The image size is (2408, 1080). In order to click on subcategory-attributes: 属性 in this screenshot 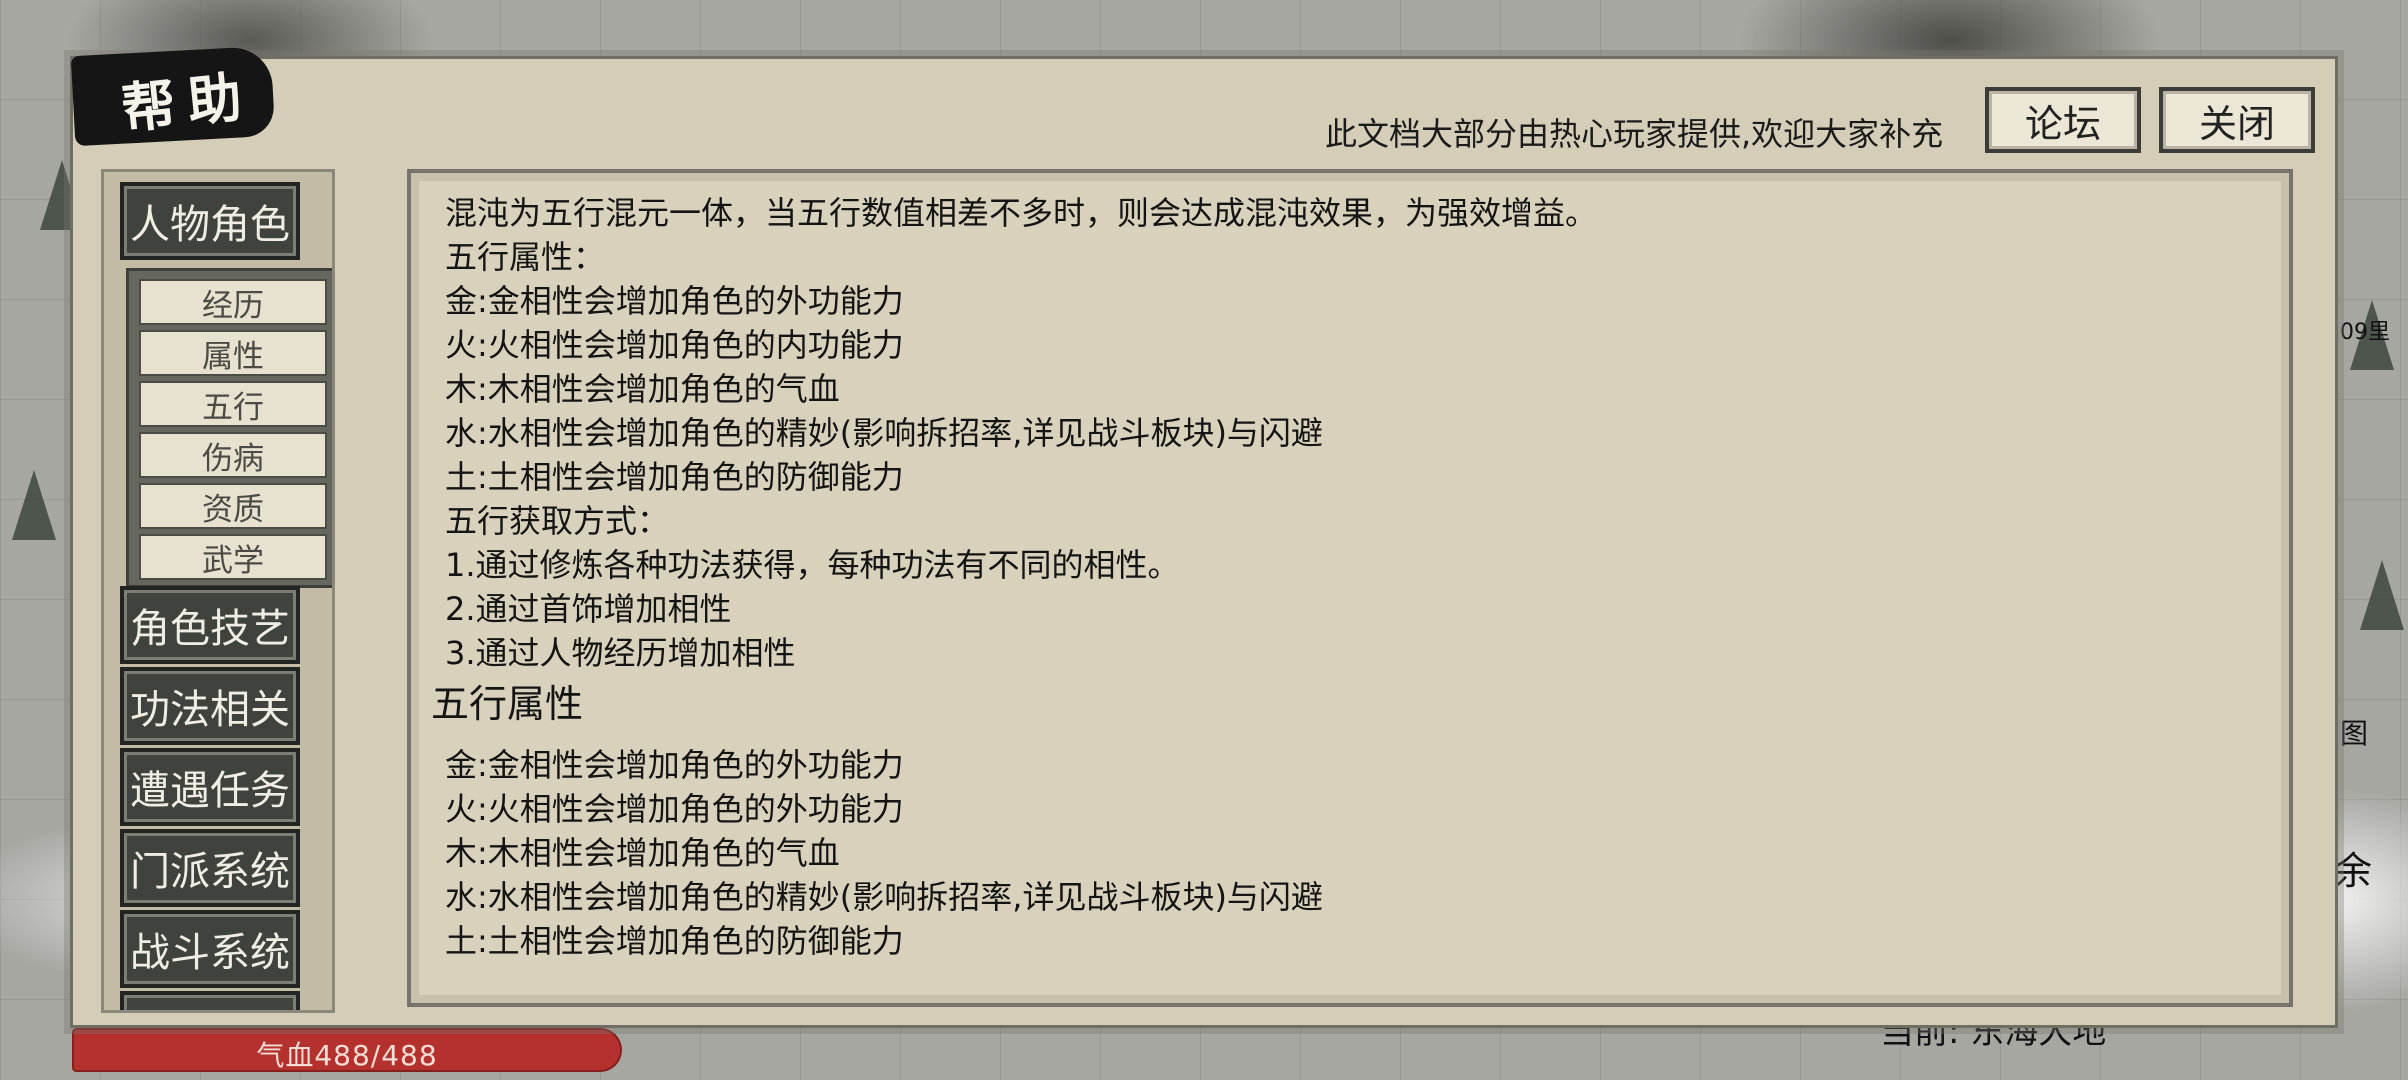, I will do `click(233, 353)`.